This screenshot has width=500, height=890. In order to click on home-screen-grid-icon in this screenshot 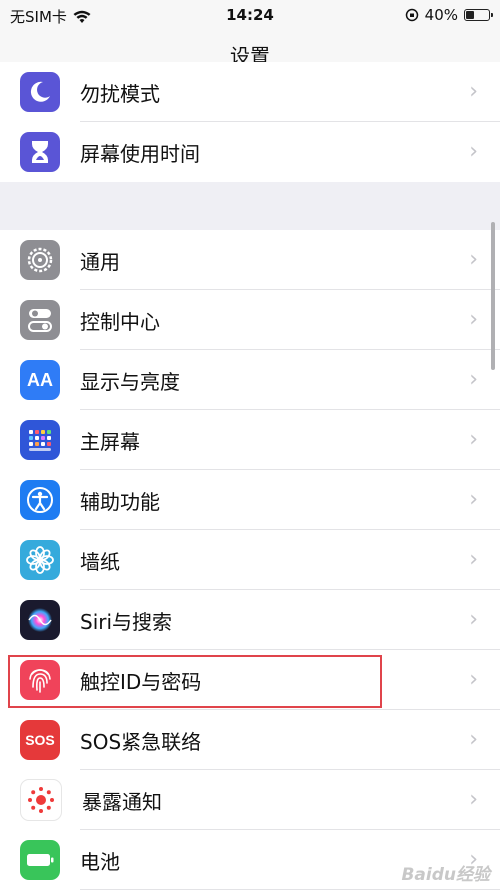, I will do `click(40, 440)`.